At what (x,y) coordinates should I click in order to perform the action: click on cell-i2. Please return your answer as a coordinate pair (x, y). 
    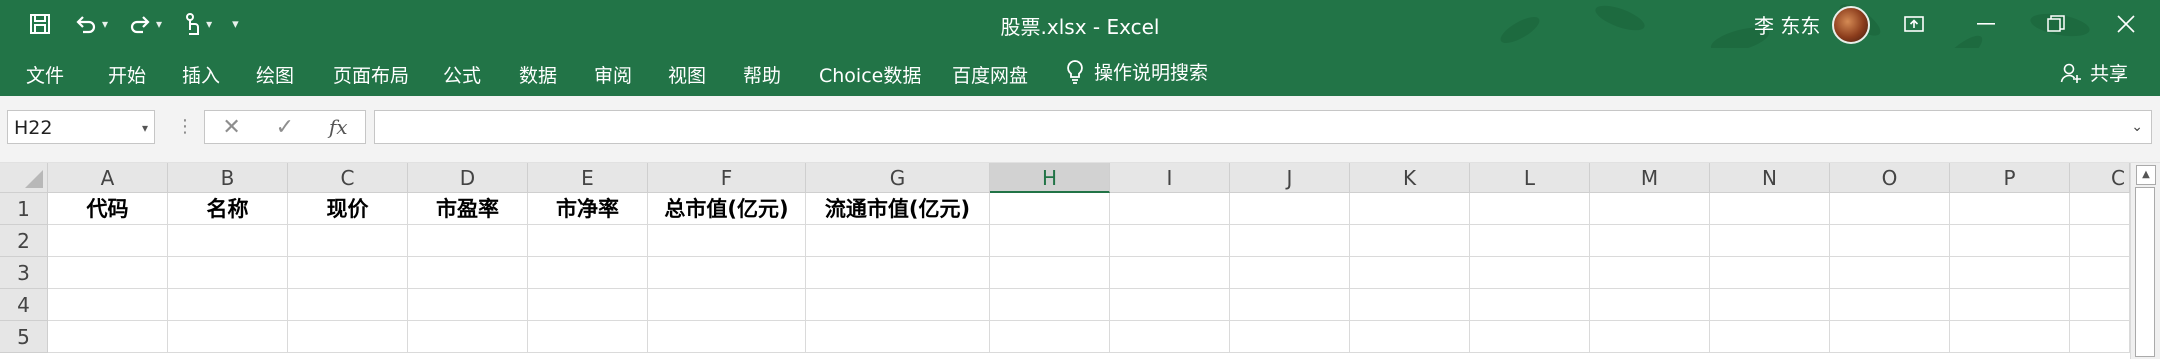
    Looking at the image, I should click on (1170, 241).